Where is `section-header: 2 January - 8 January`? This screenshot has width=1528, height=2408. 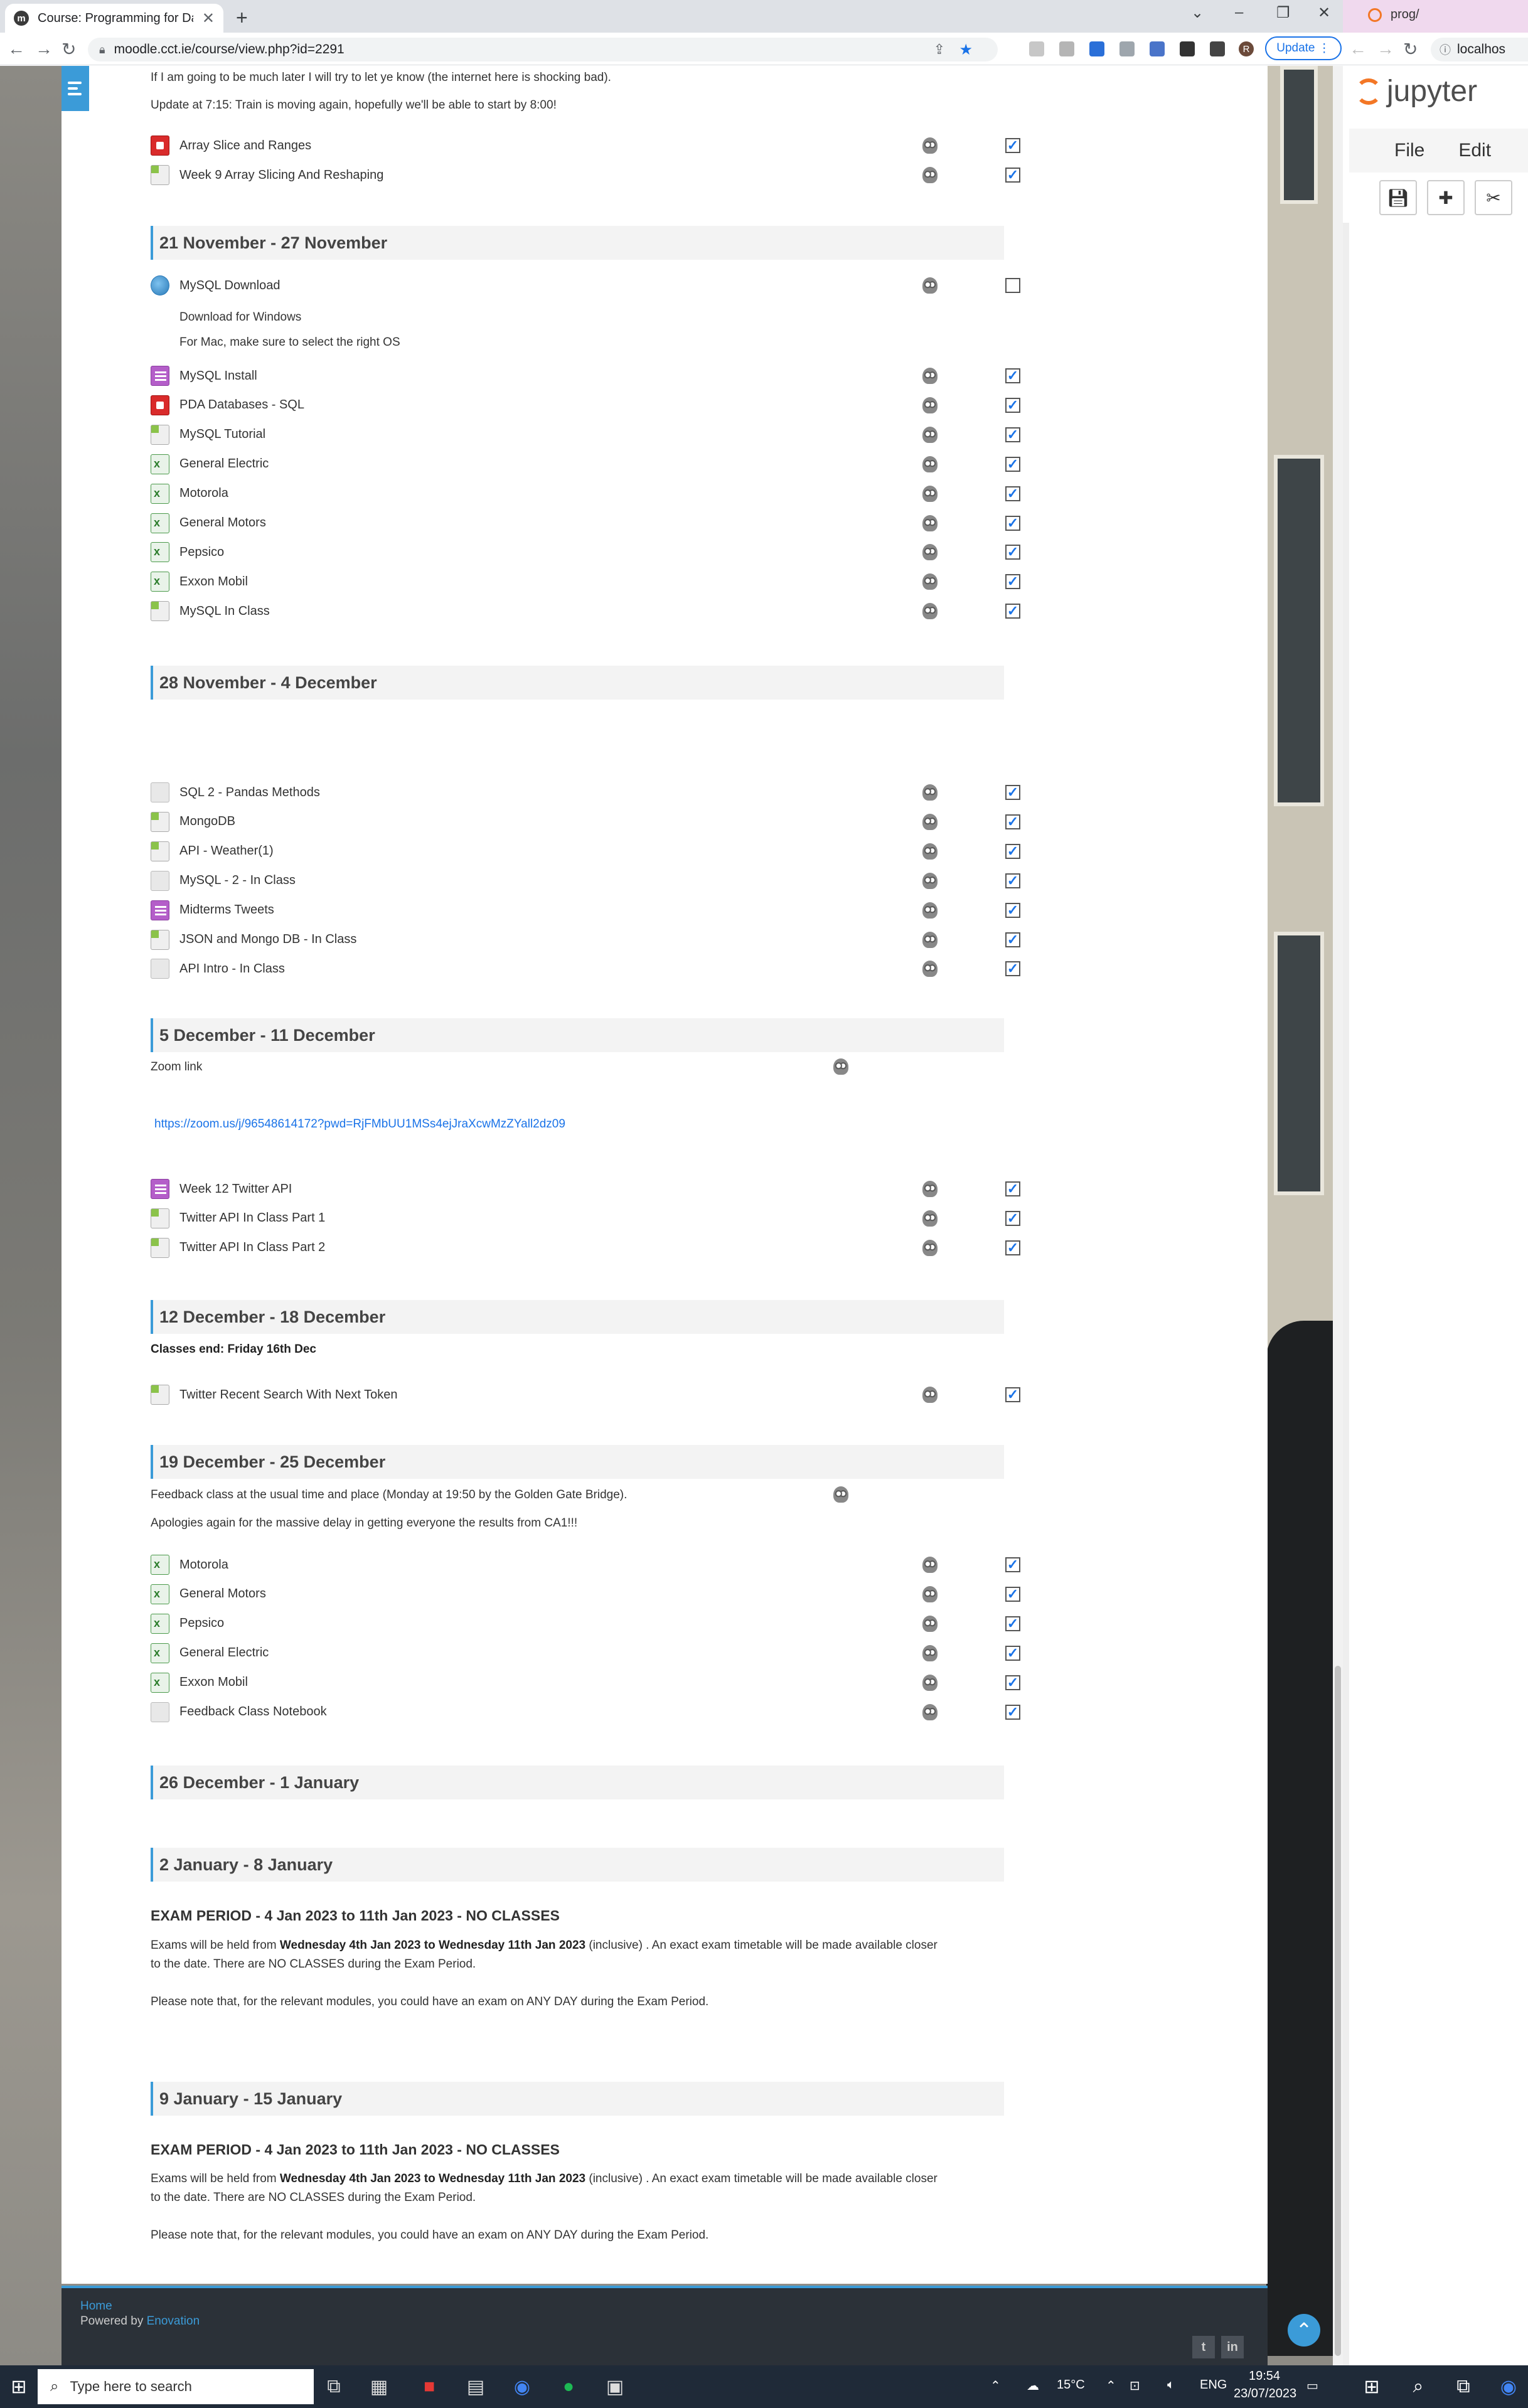
section-header: 2 January - 8 January is located at coordinates (578, 1865).